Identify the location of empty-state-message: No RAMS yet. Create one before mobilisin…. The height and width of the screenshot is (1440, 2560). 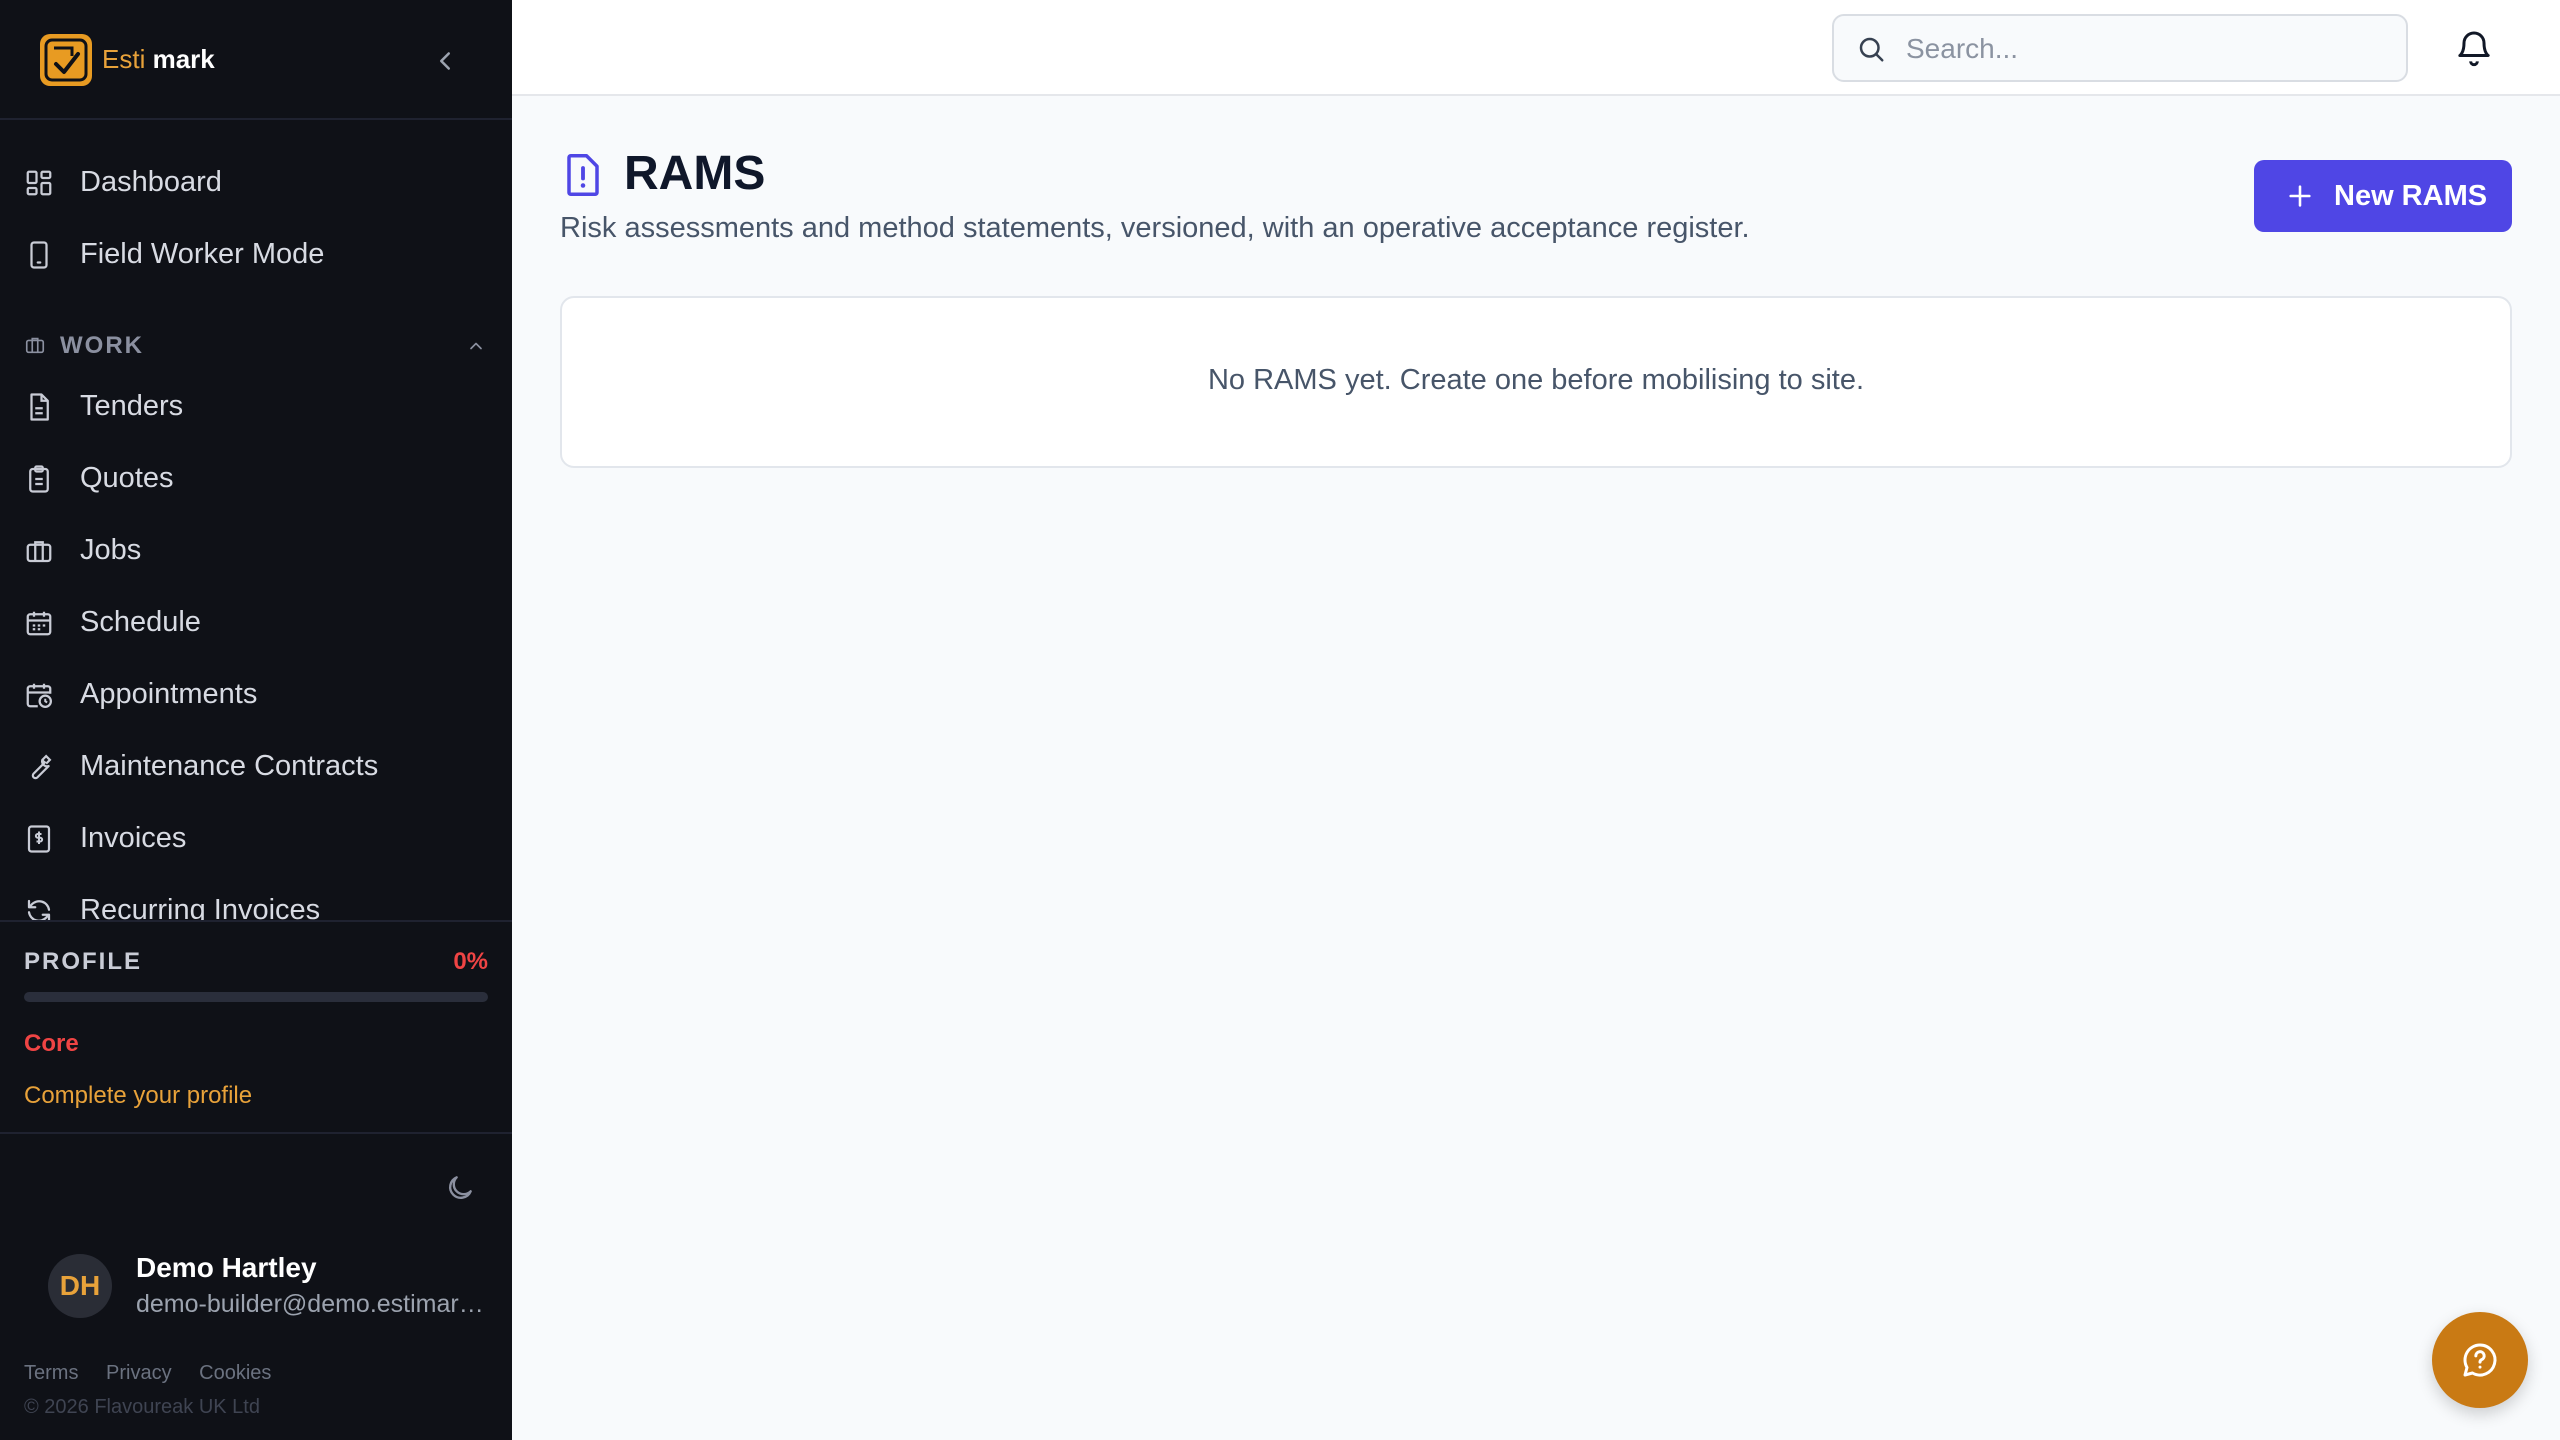
(1536, 380).